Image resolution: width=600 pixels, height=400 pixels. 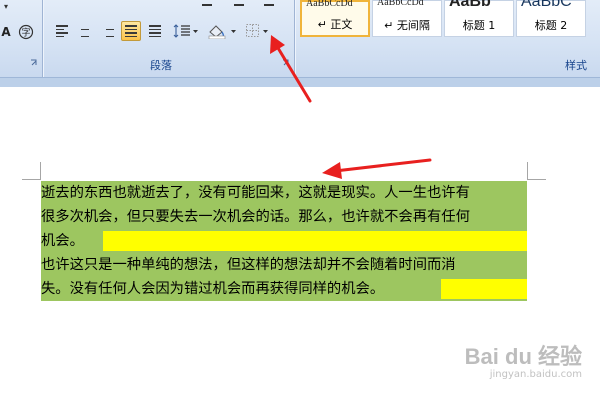 I want to click on watermark: Bai du 经验 jingyan.baidu.com, so click(x=523, y=359).